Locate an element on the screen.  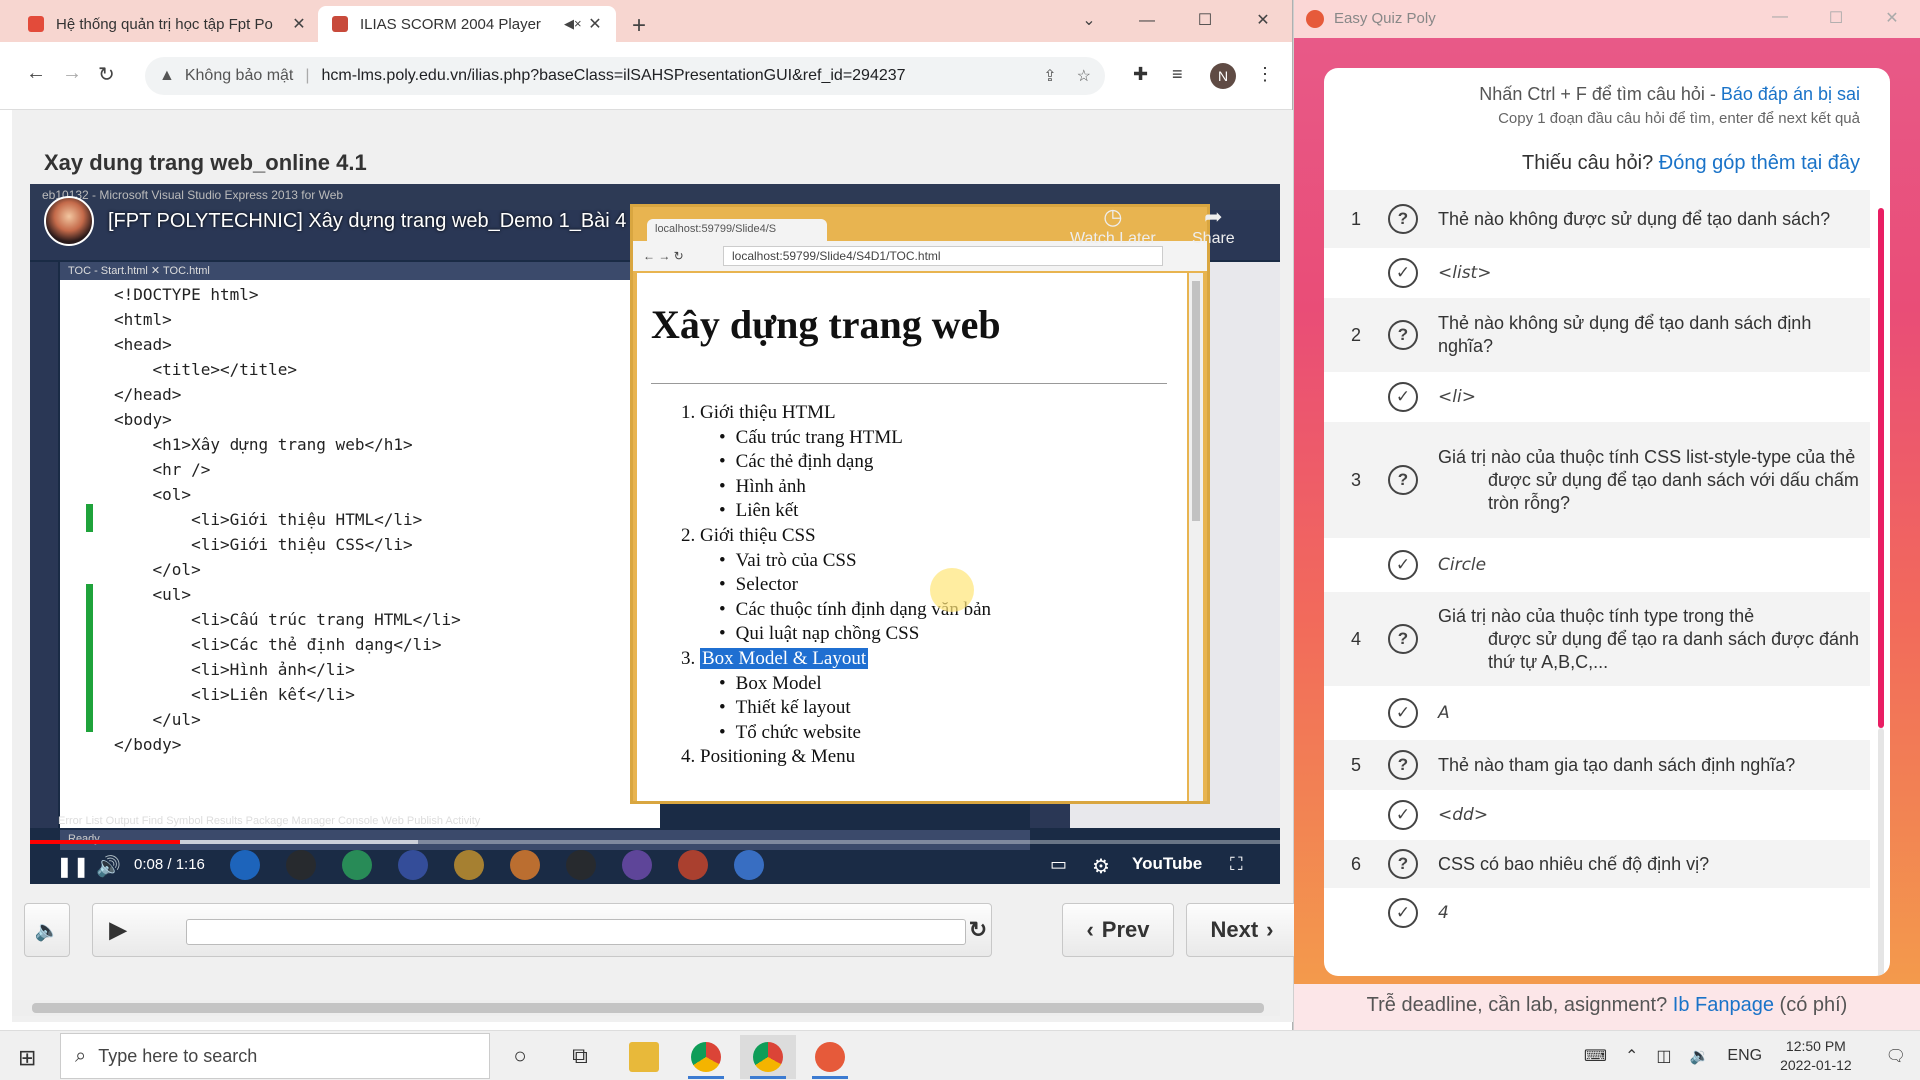
system-tray: ⌨ ⌃ ◫ 🔉 ENG 12:50 PM 2022-01-12 🗨 is located at coordinates (1752, 1055).